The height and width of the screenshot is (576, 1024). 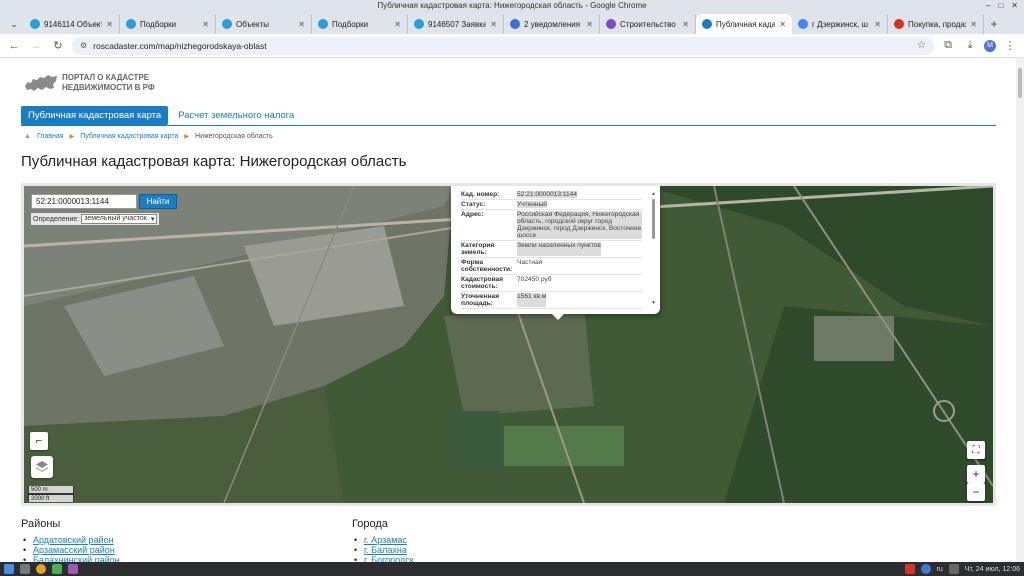 What do you see at coordinates (72, 24) in the screenshot?
I see `browser-tab: 9146114 Объект ✕` at bounding box center [72, 24].